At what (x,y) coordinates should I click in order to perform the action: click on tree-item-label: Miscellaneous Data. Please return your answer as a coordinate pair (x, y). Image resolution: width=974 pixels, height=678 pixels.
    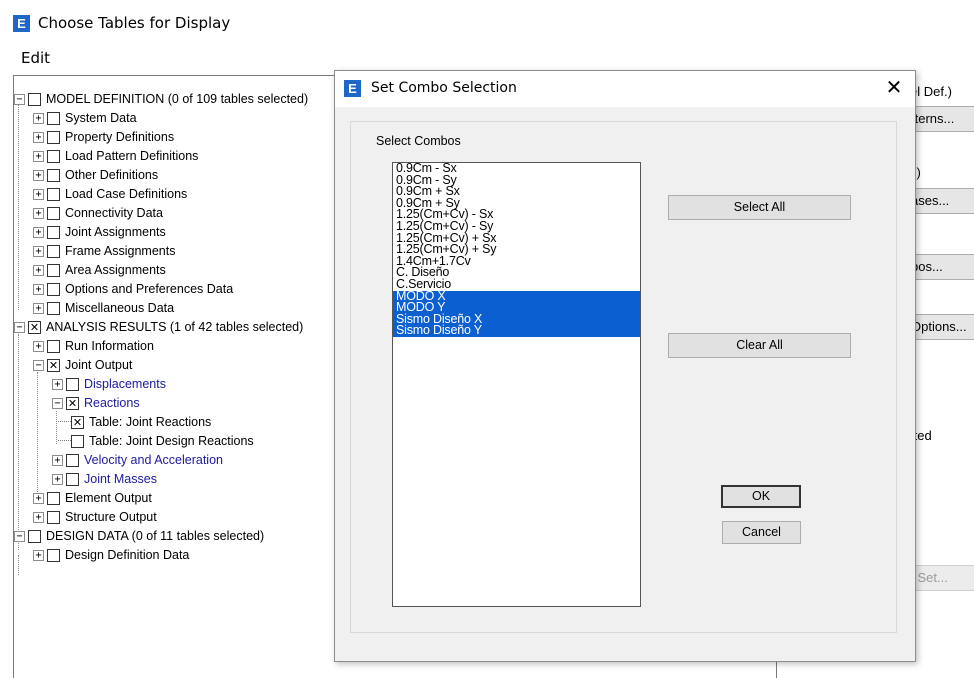
    Looking at the image, I should click on (120, 308).